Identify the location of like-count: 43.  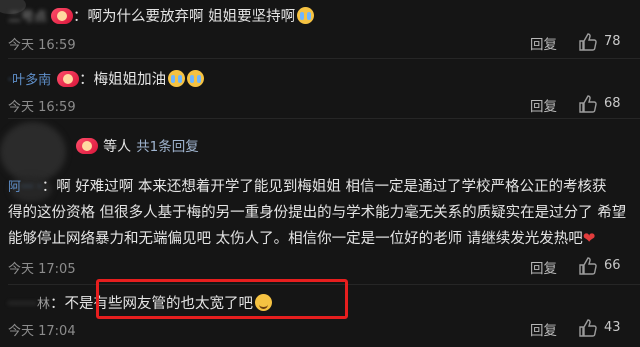
(612, 327).